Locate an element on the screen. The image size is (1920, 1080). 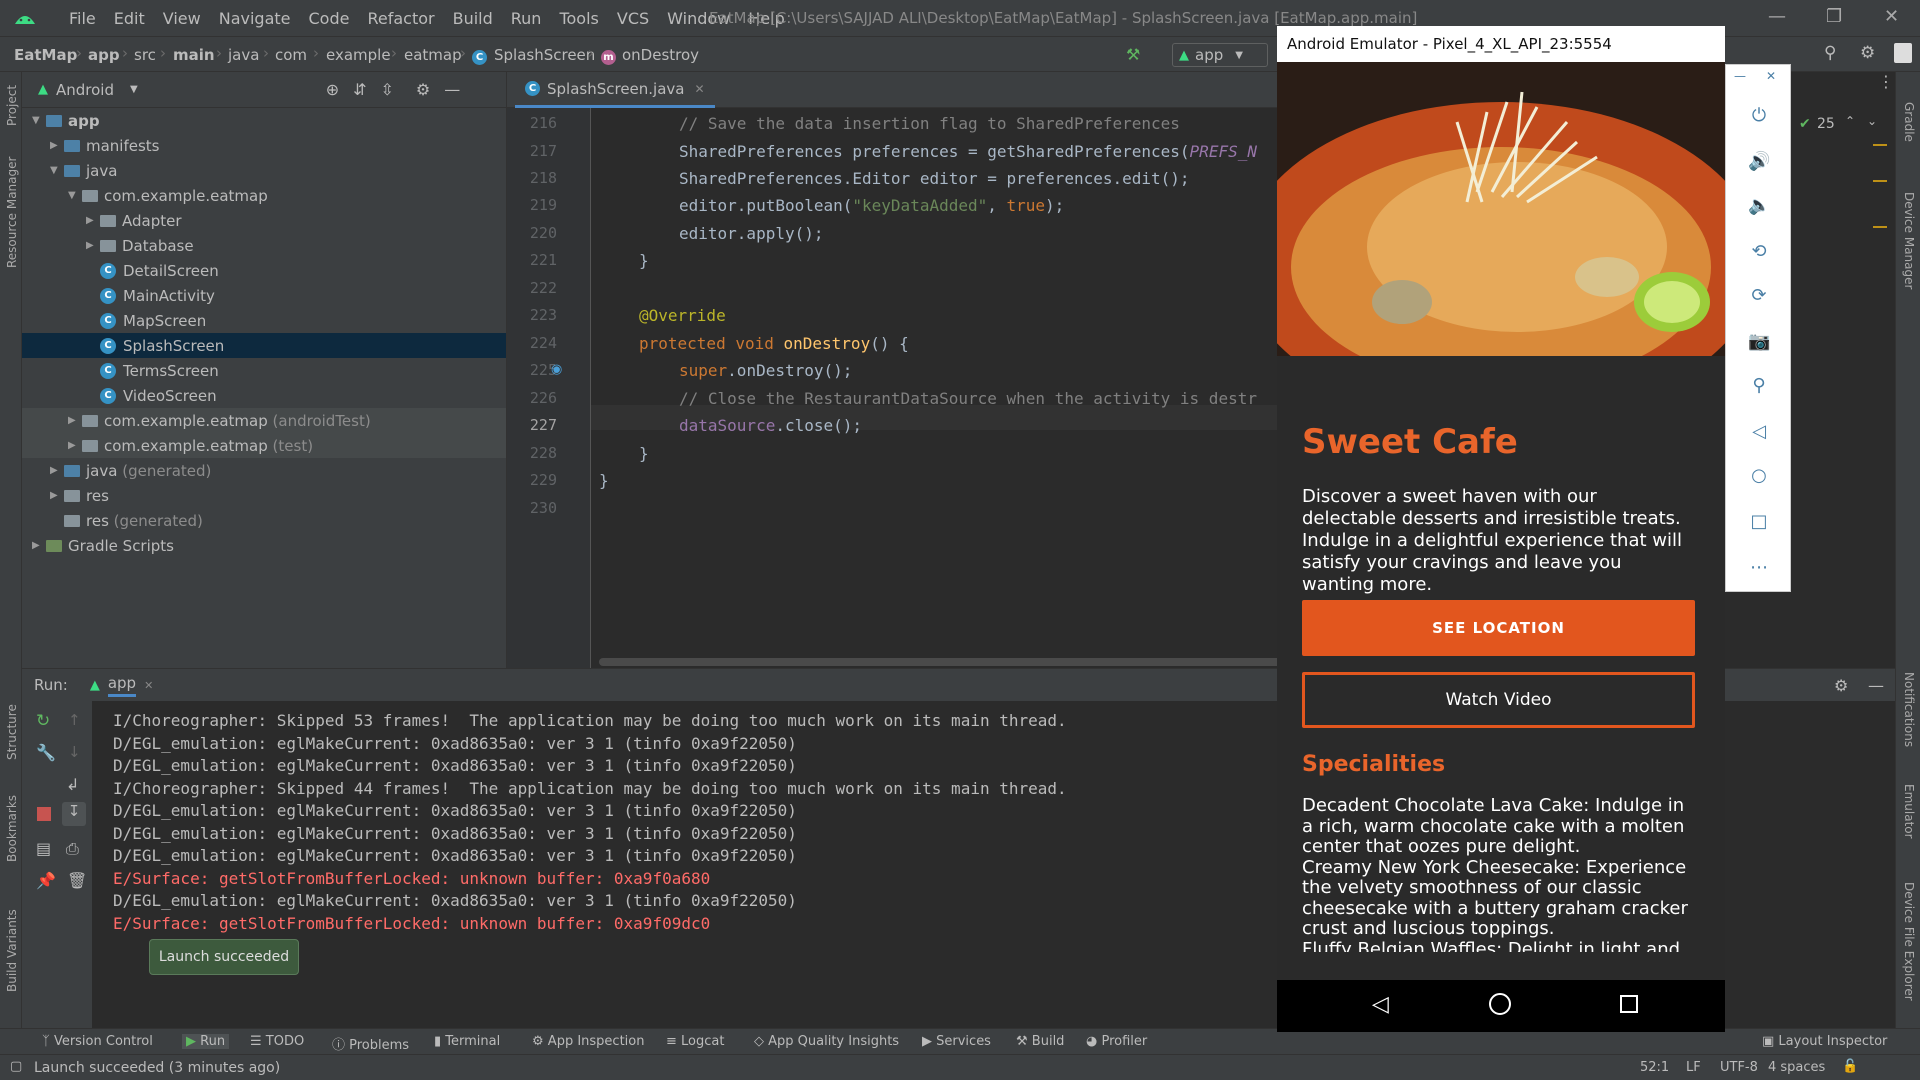
tool-profiler: ◕ Profiler is located at coordinates (1116, 1041).